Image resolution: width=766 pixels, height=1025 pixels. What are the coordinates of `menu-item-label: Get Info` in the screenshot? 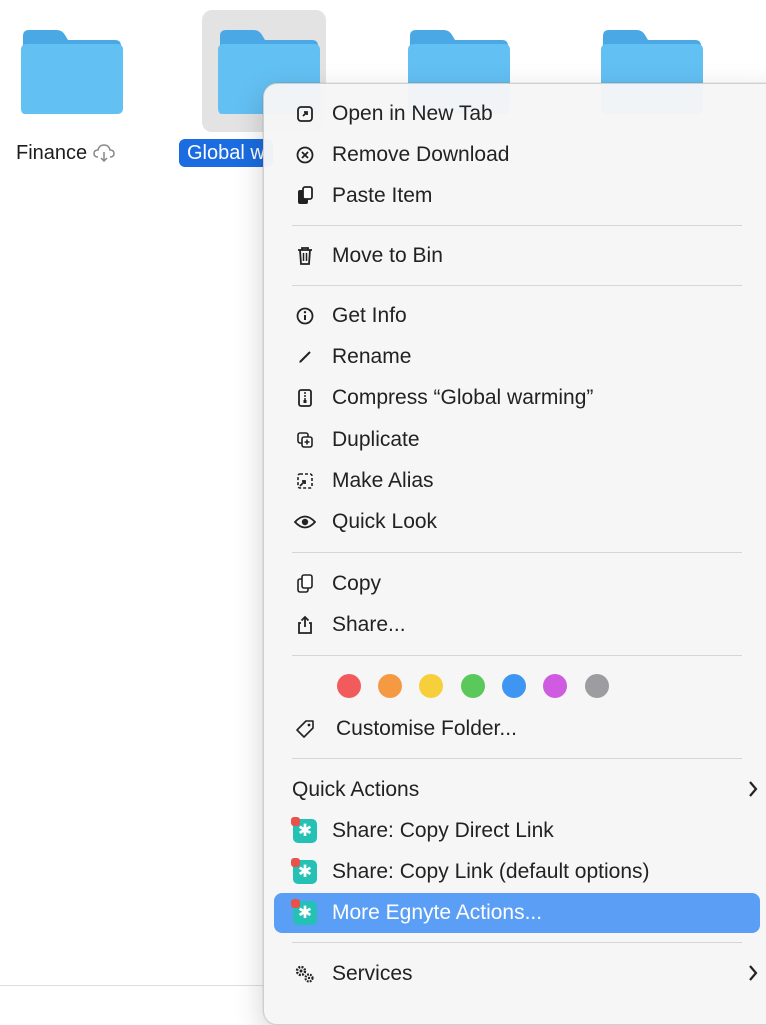 It's located at (369, 315).